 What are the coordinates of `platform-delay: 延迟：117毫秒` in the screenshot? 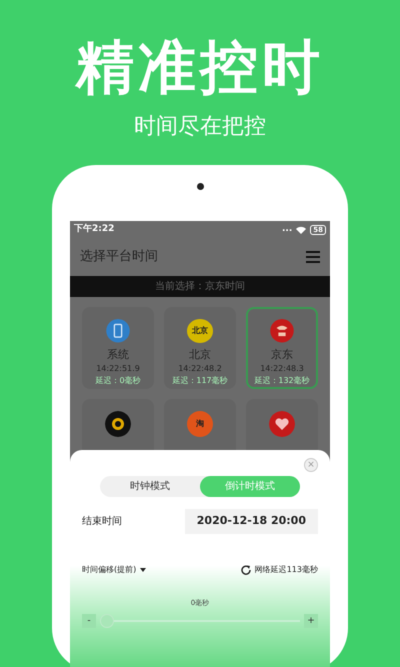 It's located at (200, 381).